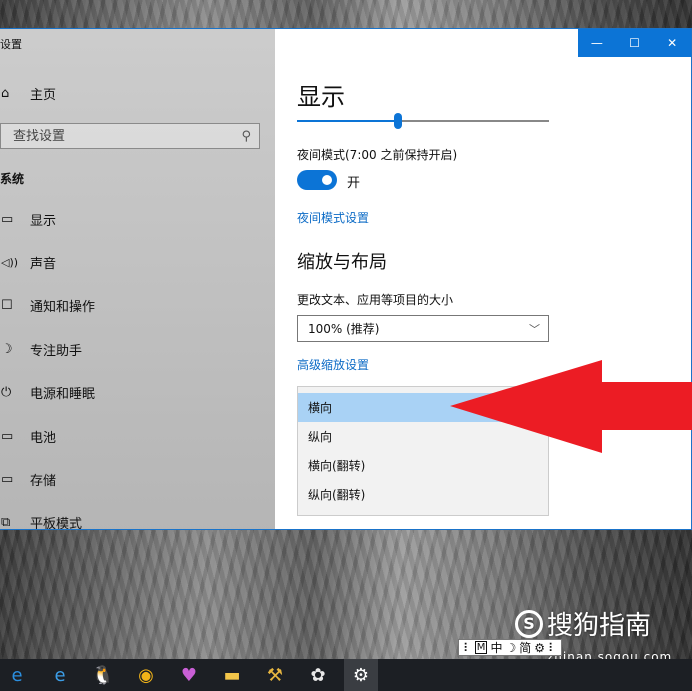 Image resolution: width=692 pixels, height=691 pixels. What do you see at coordinates (56, 523) in the screenshot?
I see `sidebar-item-label: 平板模式` at bounding box center [56, 523].